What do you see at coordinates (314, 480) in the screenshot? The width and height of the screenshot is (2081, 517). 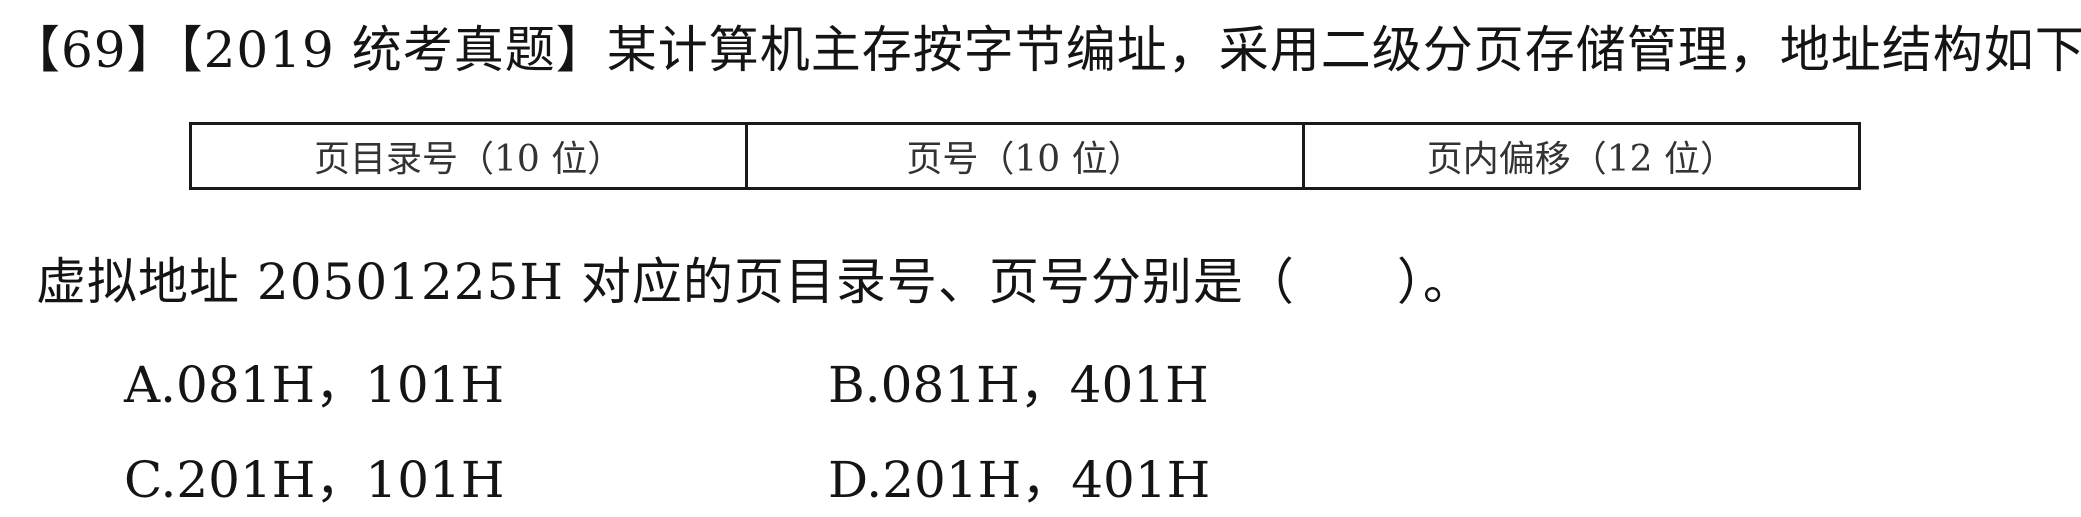 I see `option-c: C.201H，101H` at bounding box center [314, 480].